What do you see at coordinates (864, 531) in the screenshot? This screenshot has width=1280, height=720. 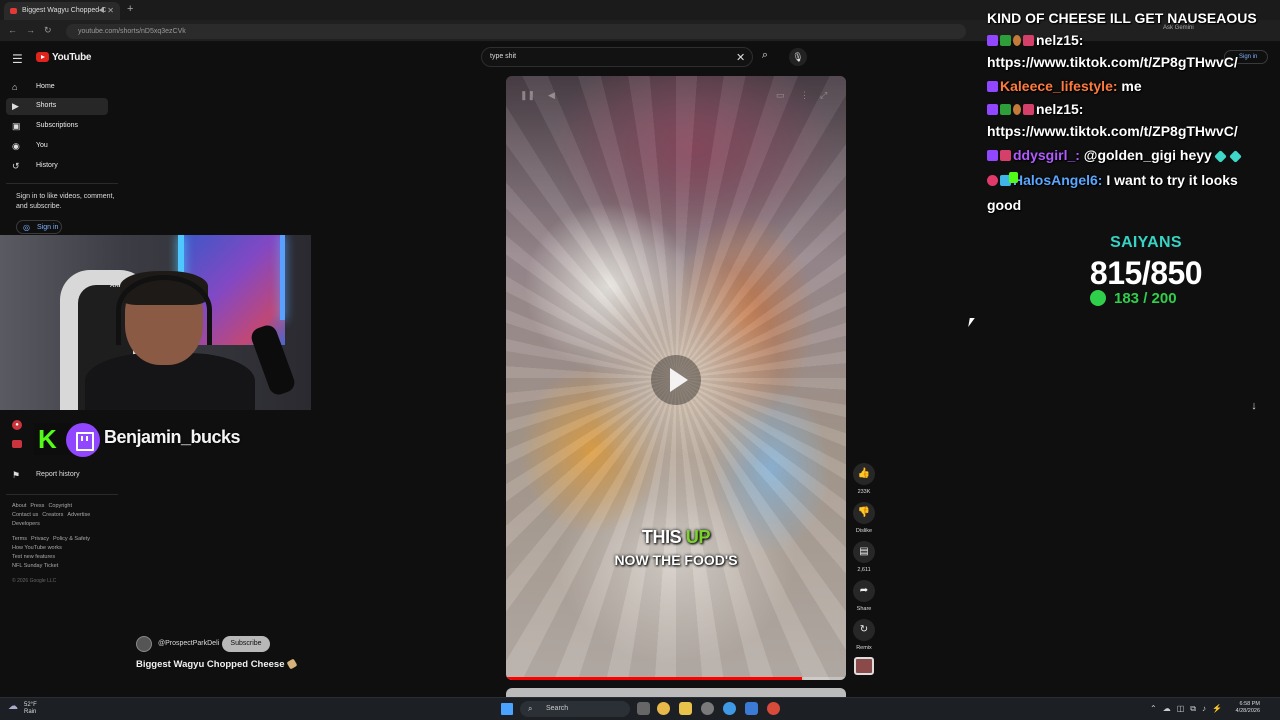 I see `dislike-label: Dislike` at bounding box center [864, 531].